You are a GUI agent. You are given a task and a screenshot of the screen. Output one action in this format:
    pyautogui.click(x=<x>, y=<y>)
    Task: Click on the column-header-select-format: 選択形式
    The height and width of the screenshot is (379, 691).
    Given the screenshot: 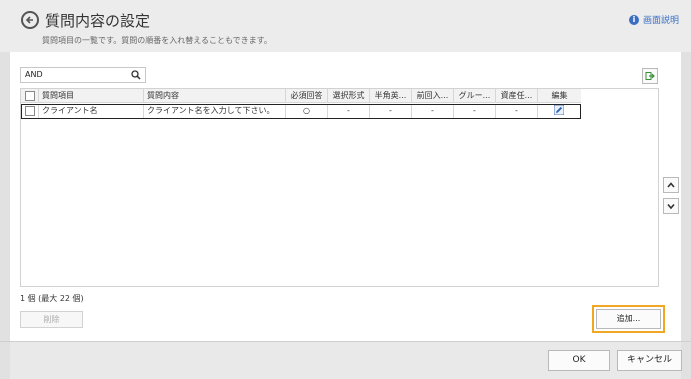 What is the action you would take?
    pyautogui.click(x=349, y=96)
    